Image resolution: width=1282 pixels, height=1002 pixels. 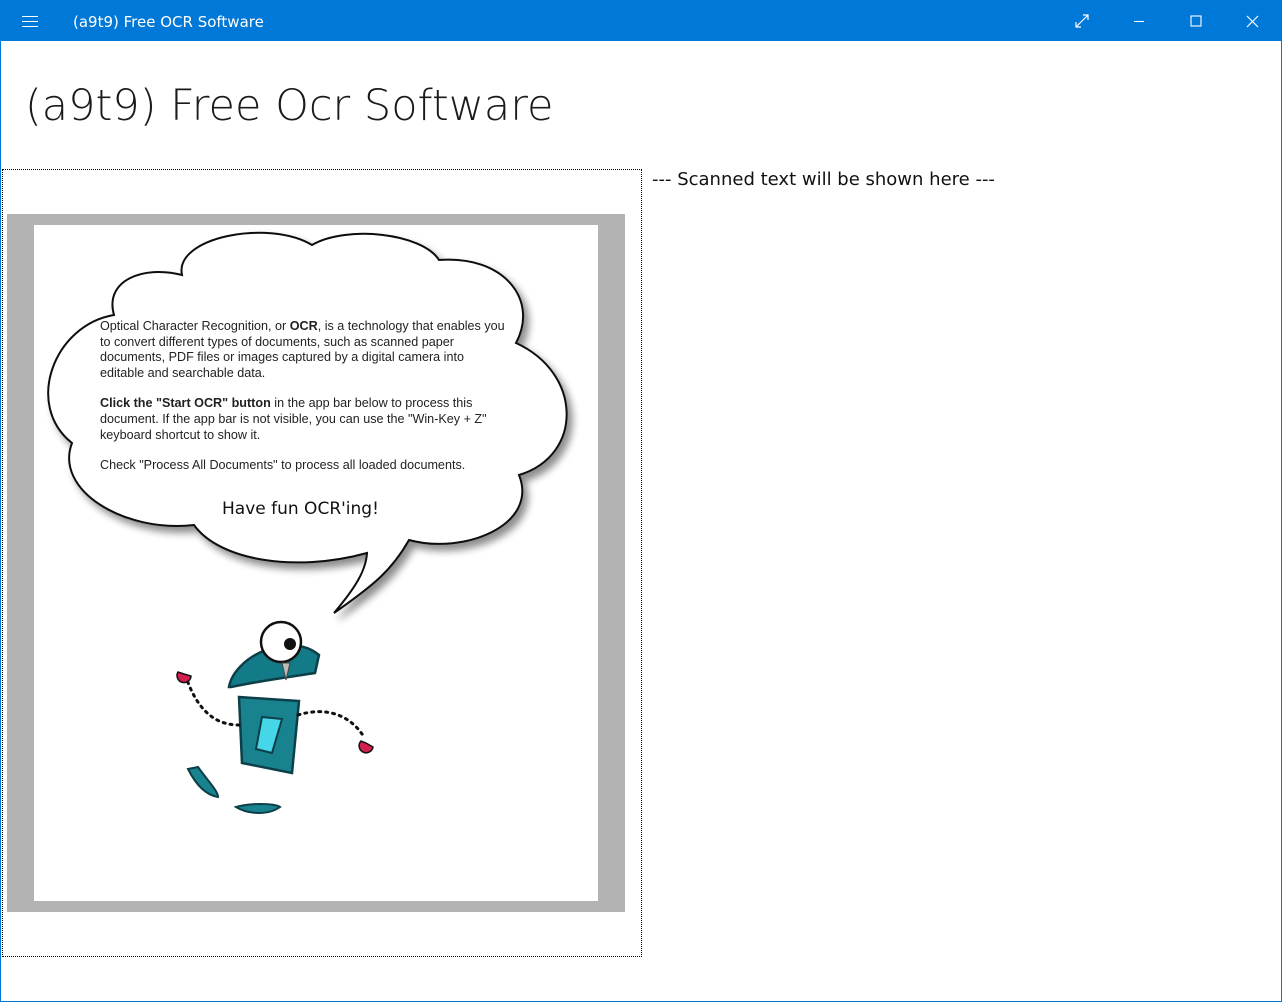 I want to click on minimize-icon, so click(x=1138, y=21).